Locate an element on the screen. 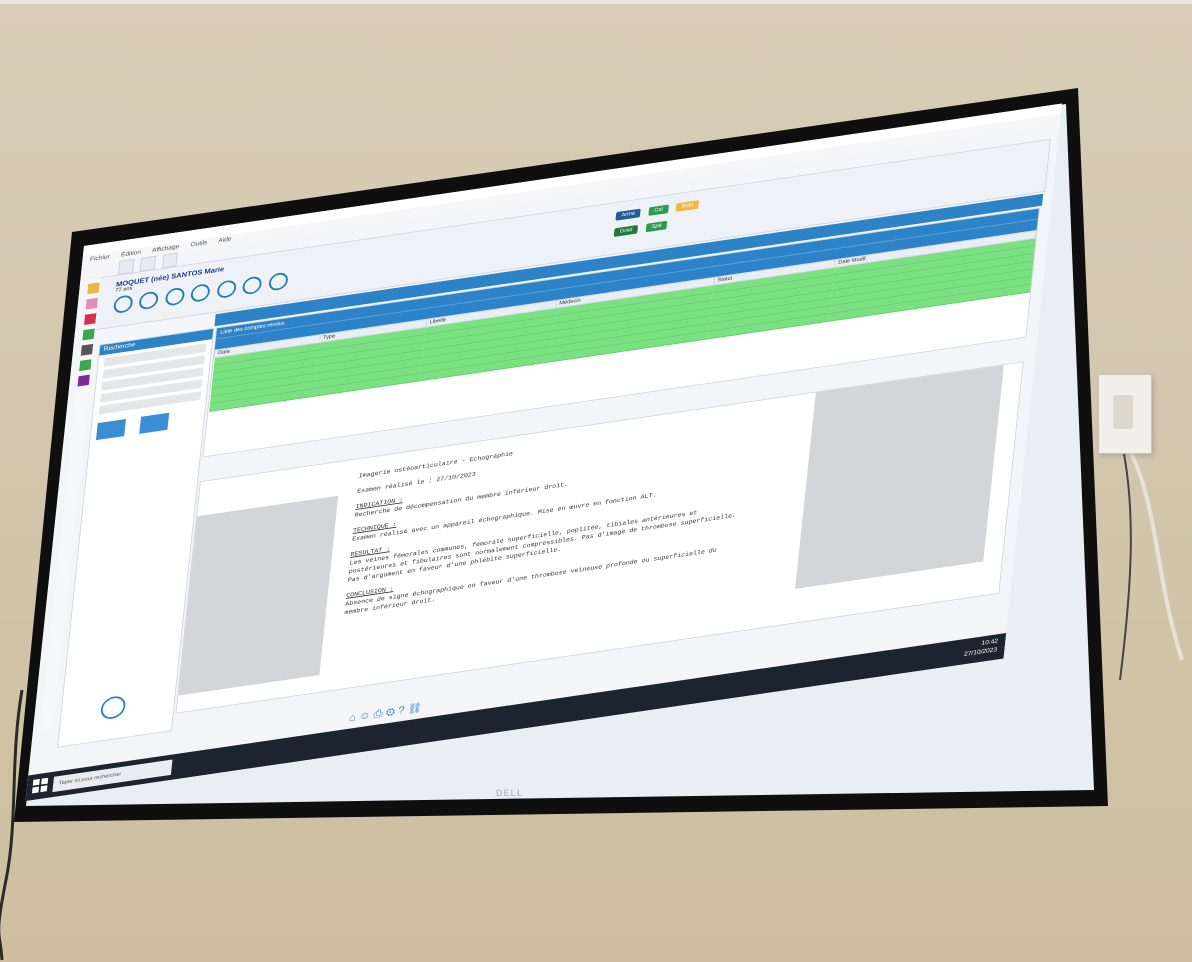 The height and width of the screenshot is (962, 1192). quick-button-5: Spé is located at coordinates (656, 226).